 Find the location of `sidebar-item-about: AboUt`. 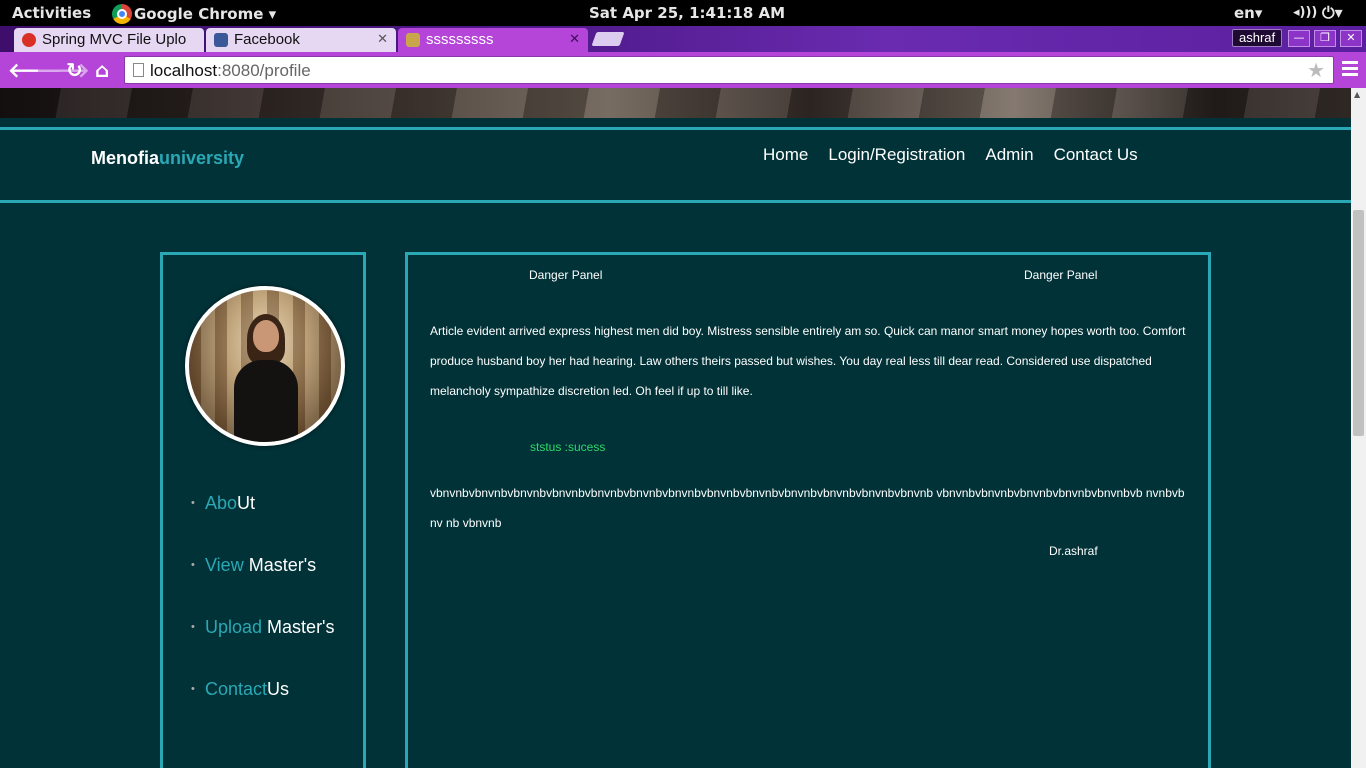

sidebar-item-about: AboUt is located at coordinates (263, 524).